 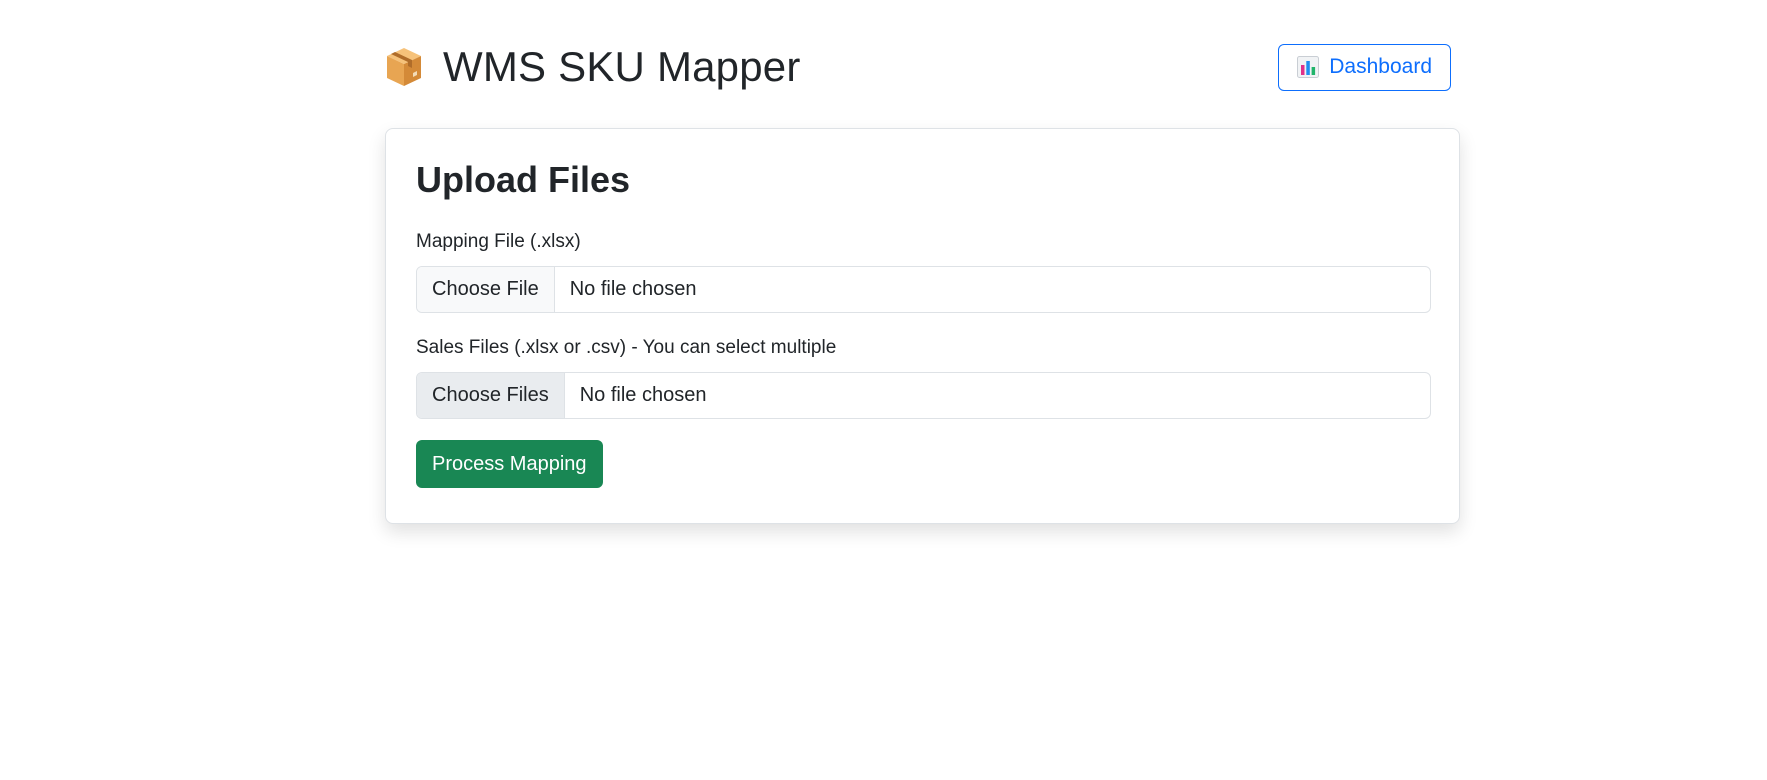 What do you see at coordinates (643, 395) in the screenshot?
I see `sales-files-status: No file chosen` at bounding box center [643, 395].